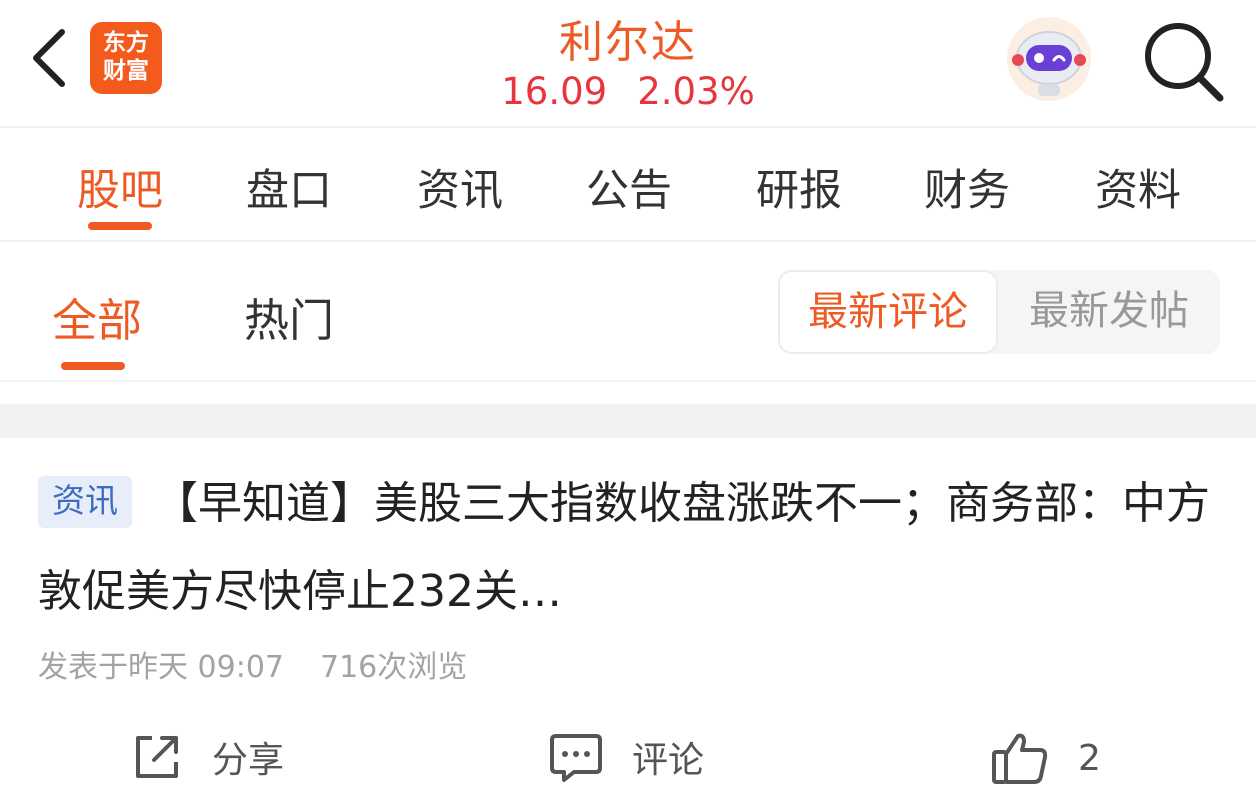  I want to click on tab-label: 资料, so click(1138, 191).